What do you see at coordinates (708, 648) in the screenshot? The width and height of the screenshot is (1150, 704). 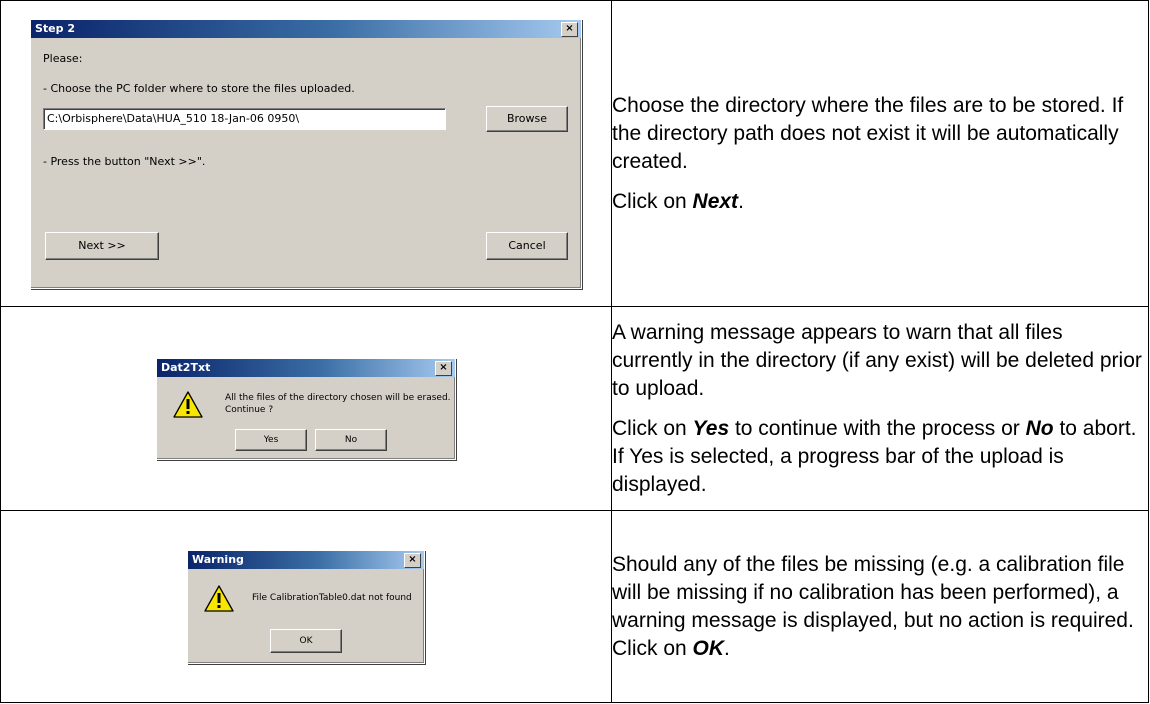 I see `emphasis-ok: OK` at bounding box center [708, 648].